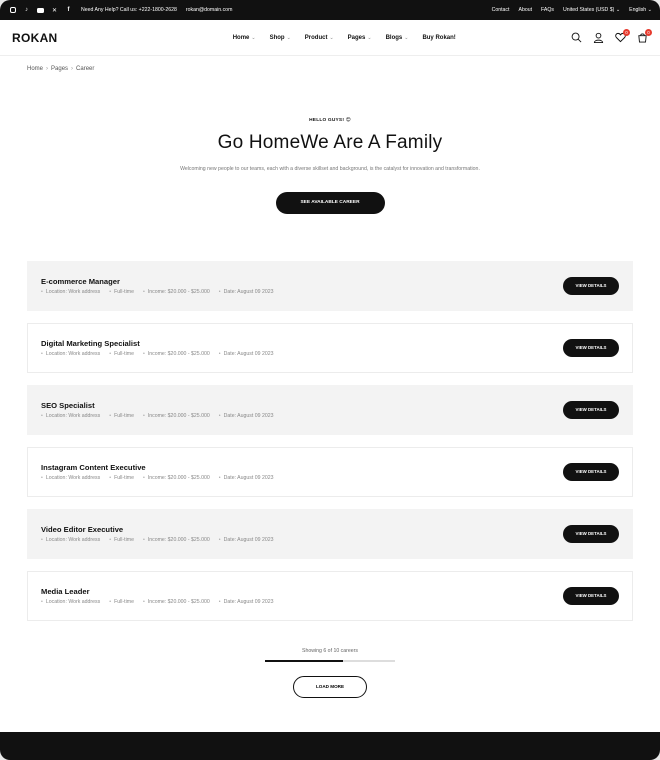 This screenshot has height=760, width=660. I want to click on currency-label: United States (USD $), so click(589, 10).